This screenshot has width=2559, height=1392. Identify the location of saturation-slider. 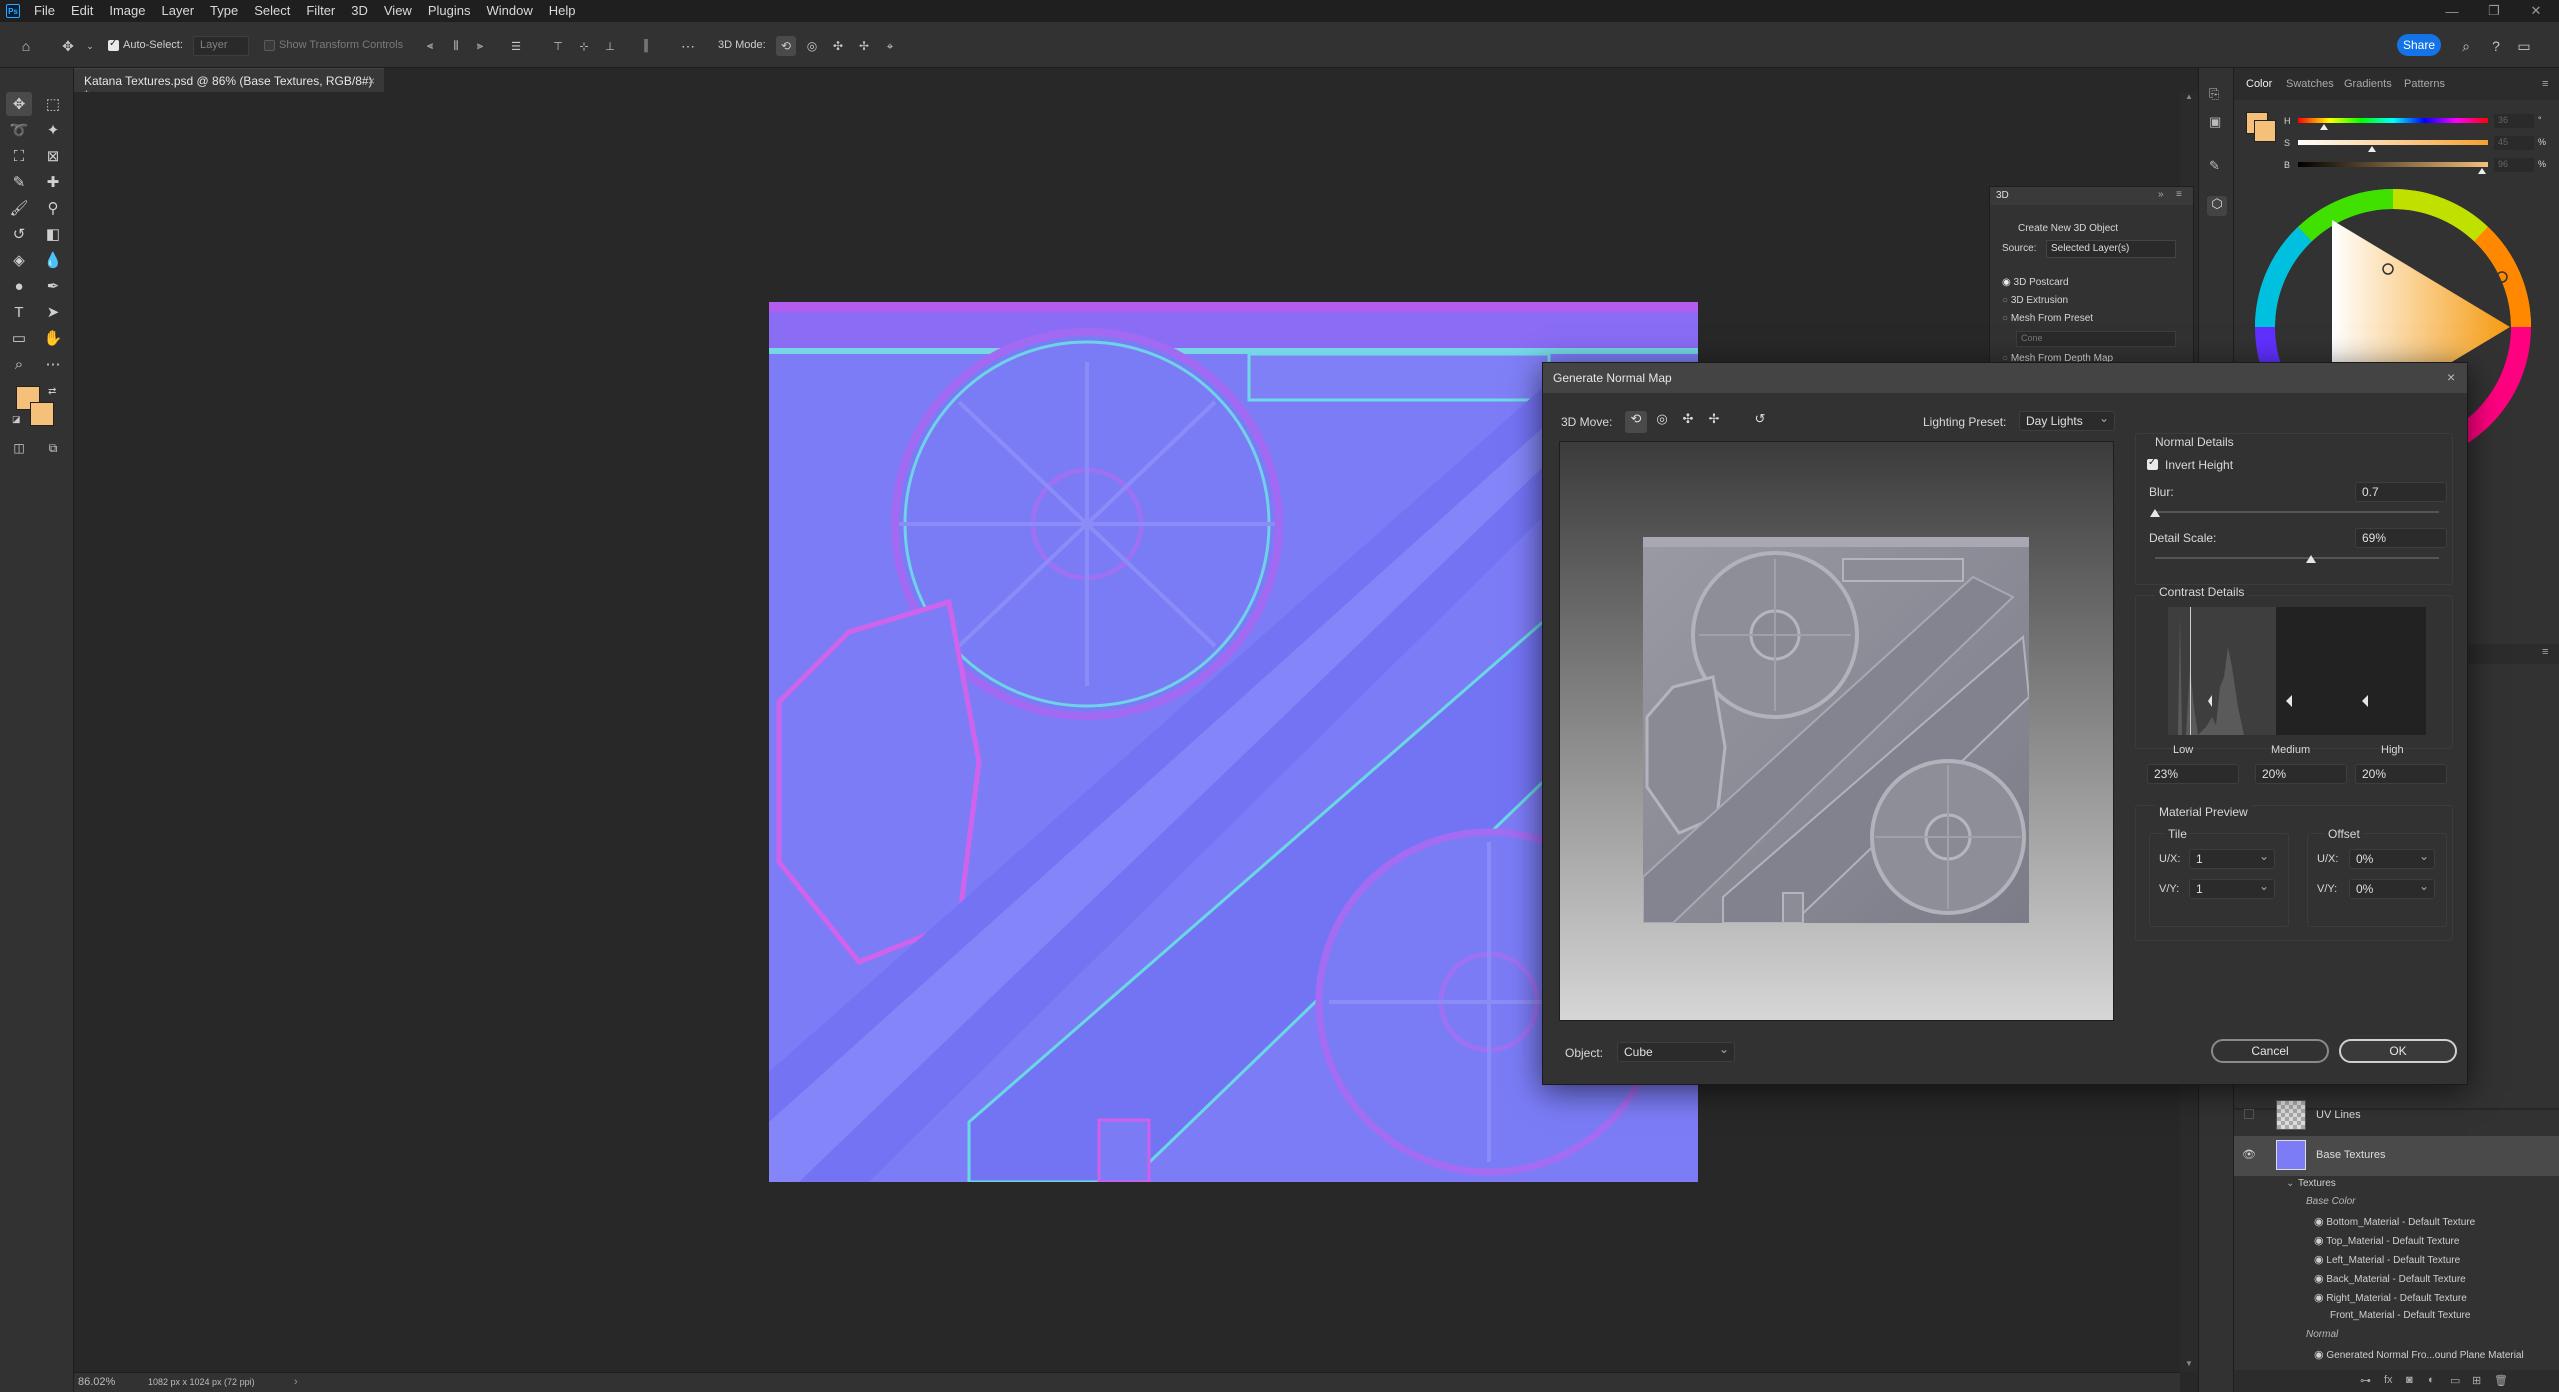
(2393, 142).